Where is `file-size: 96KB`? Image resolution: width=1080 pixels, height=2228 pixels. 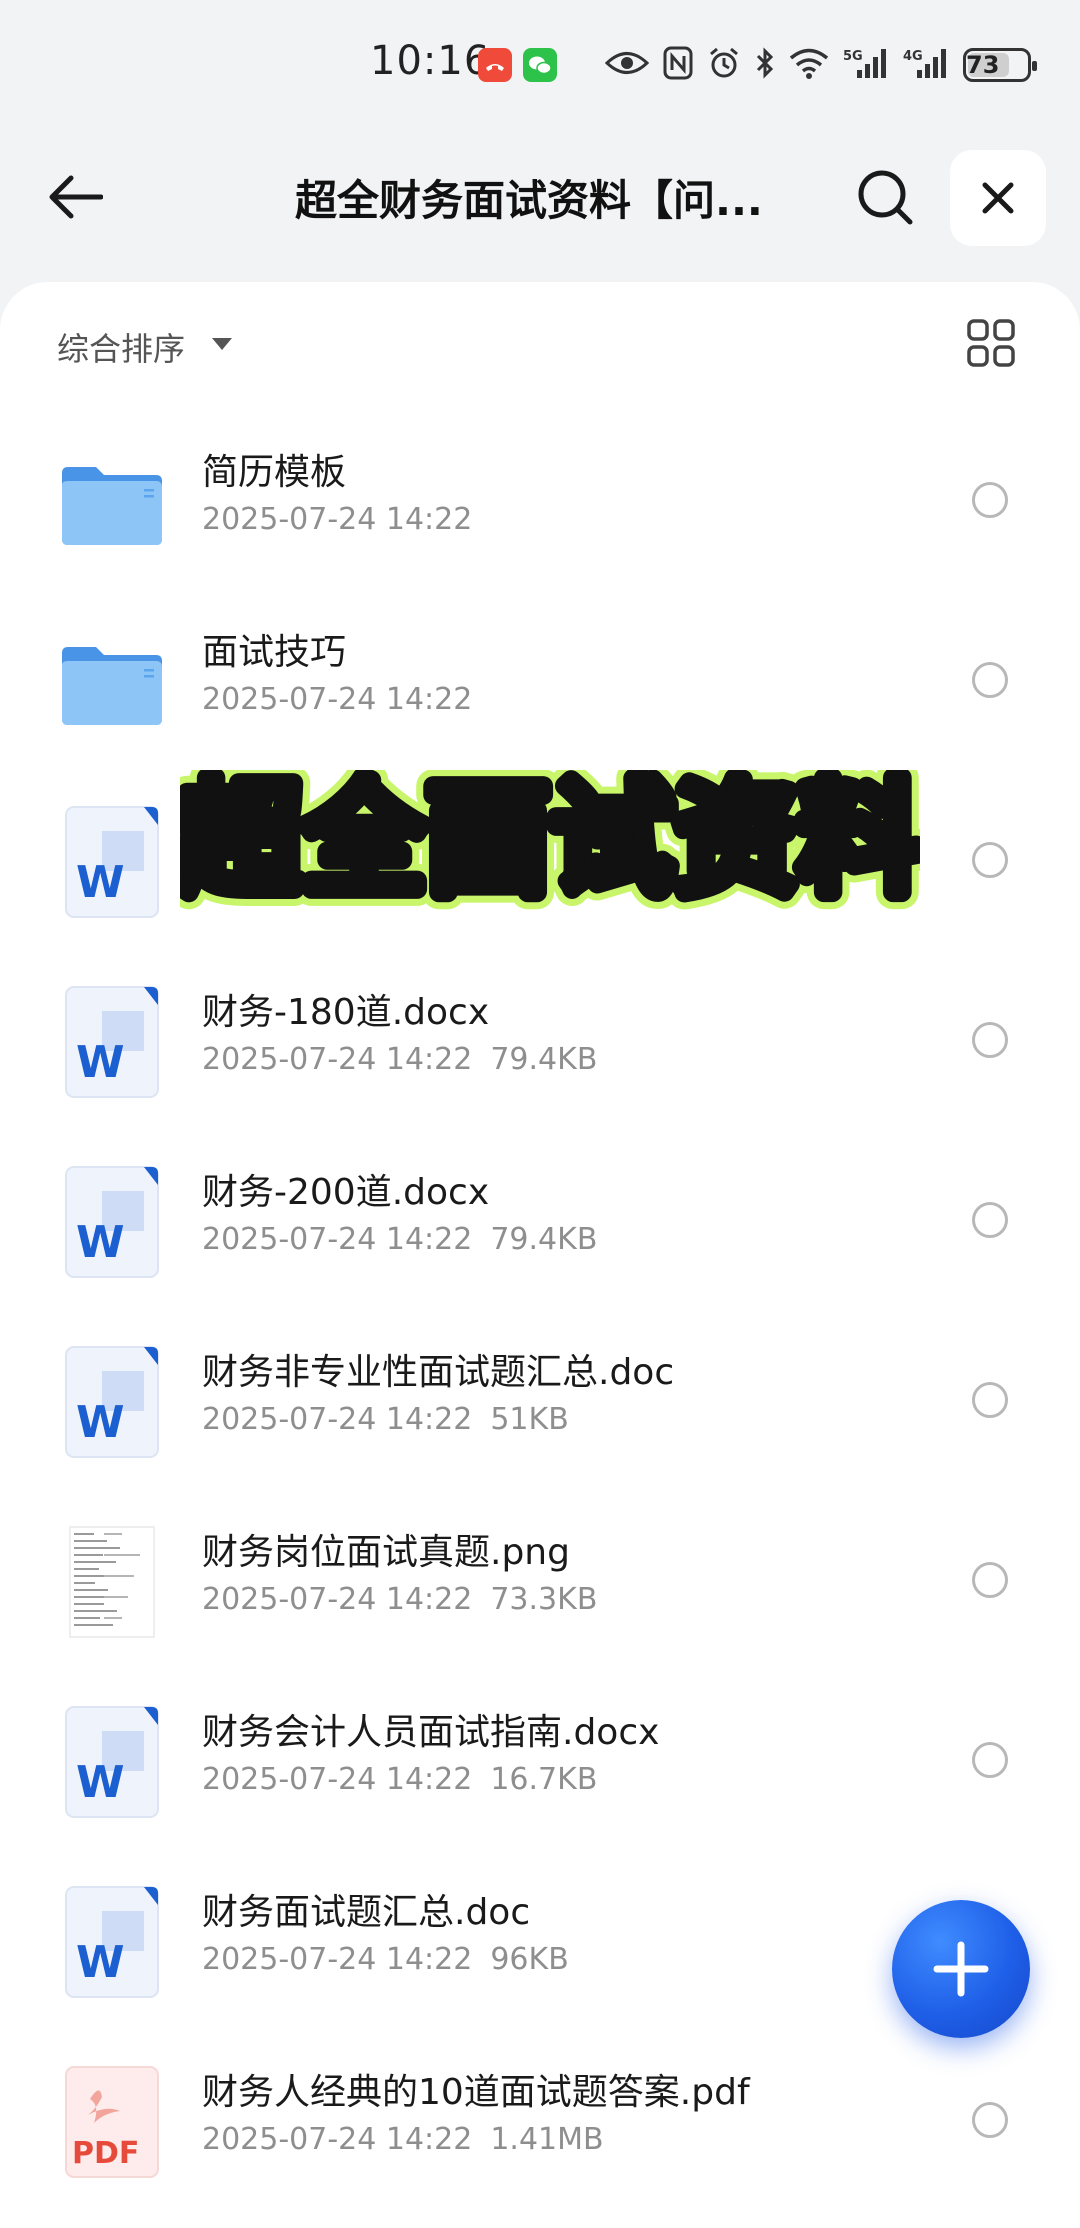 file-size: 96KB is located at coordinates (529, 1959).